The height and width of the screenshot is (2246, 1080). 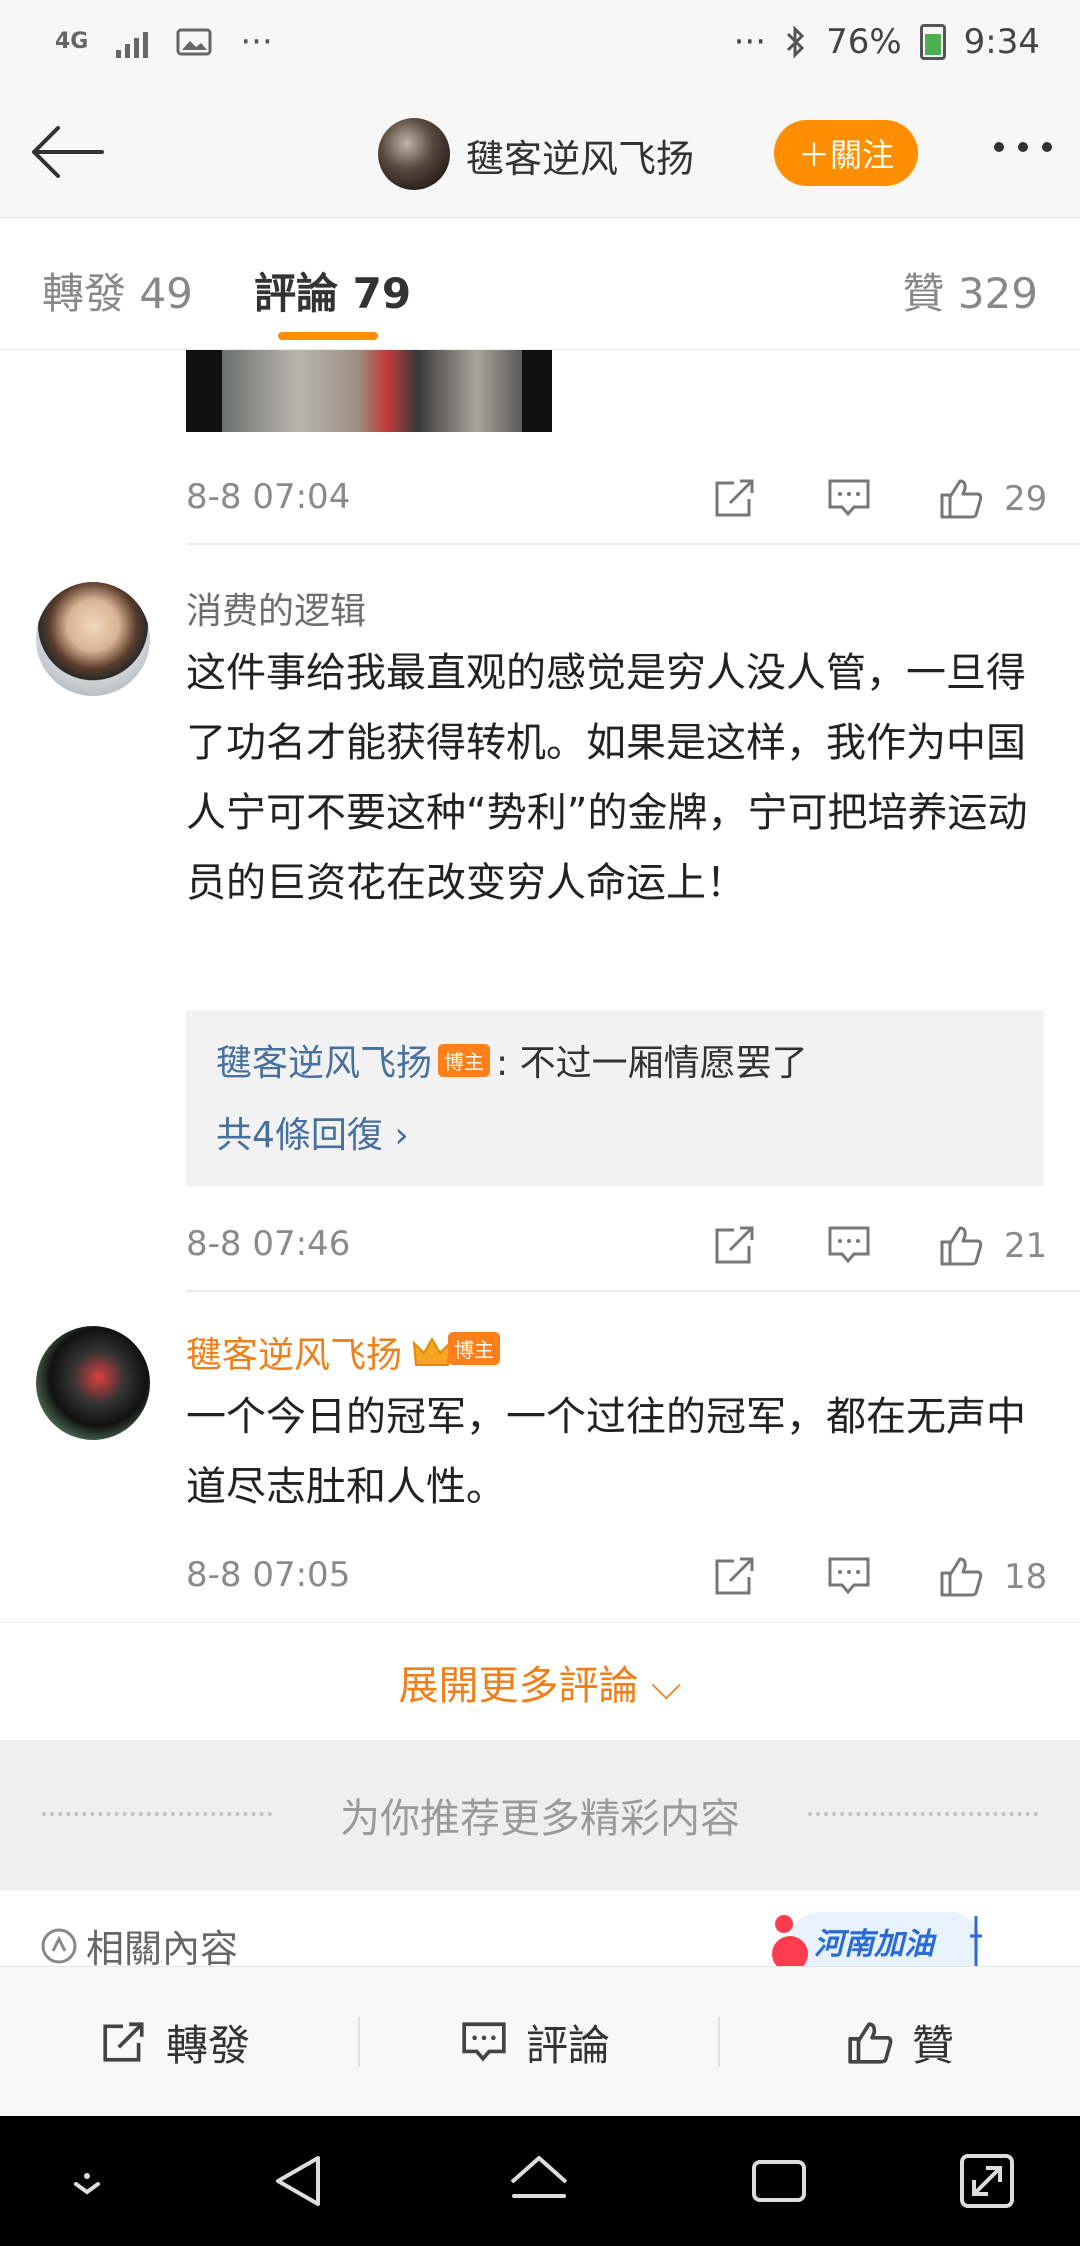 What do you see at coordinates (540, 1815) in the screenshot?
I see `recommend-section: 为你推荐更多精彩内容` at bounding box center [540, 1815].